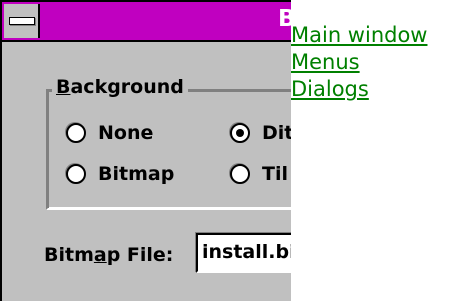 This screenshot has height=301, width=469. I want to click on radio-dither: Dit, so click(260, 133).